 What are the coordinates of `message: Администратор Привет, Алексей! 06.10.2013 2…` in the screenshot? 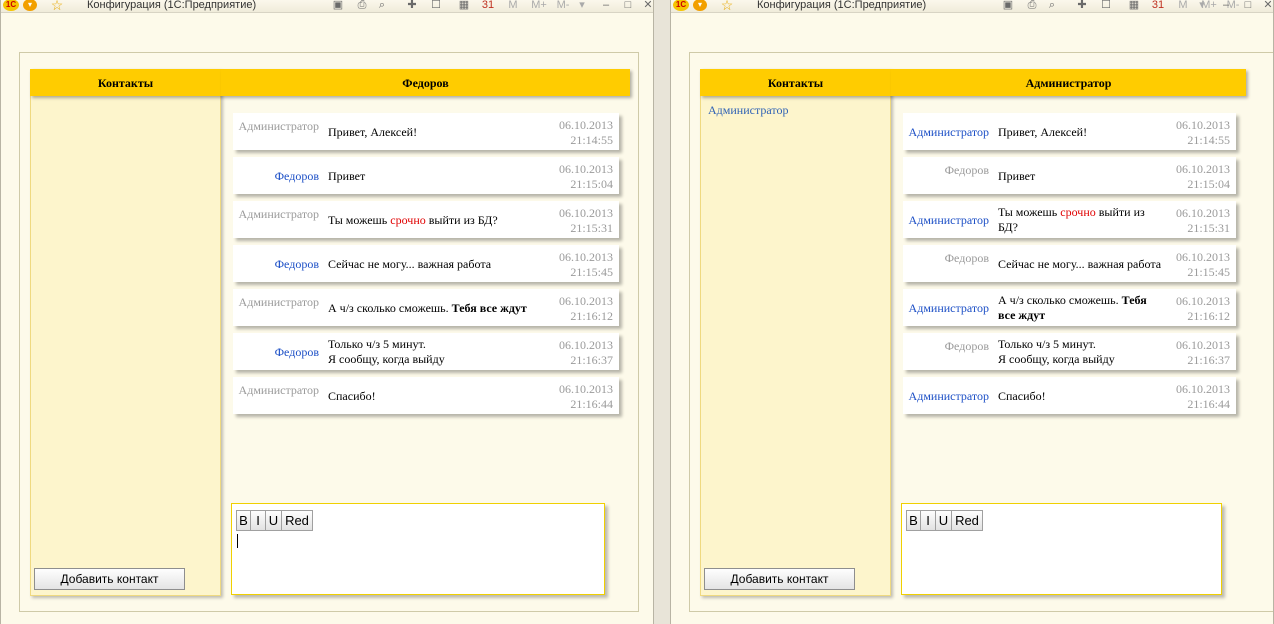 It's located at (426, 131).